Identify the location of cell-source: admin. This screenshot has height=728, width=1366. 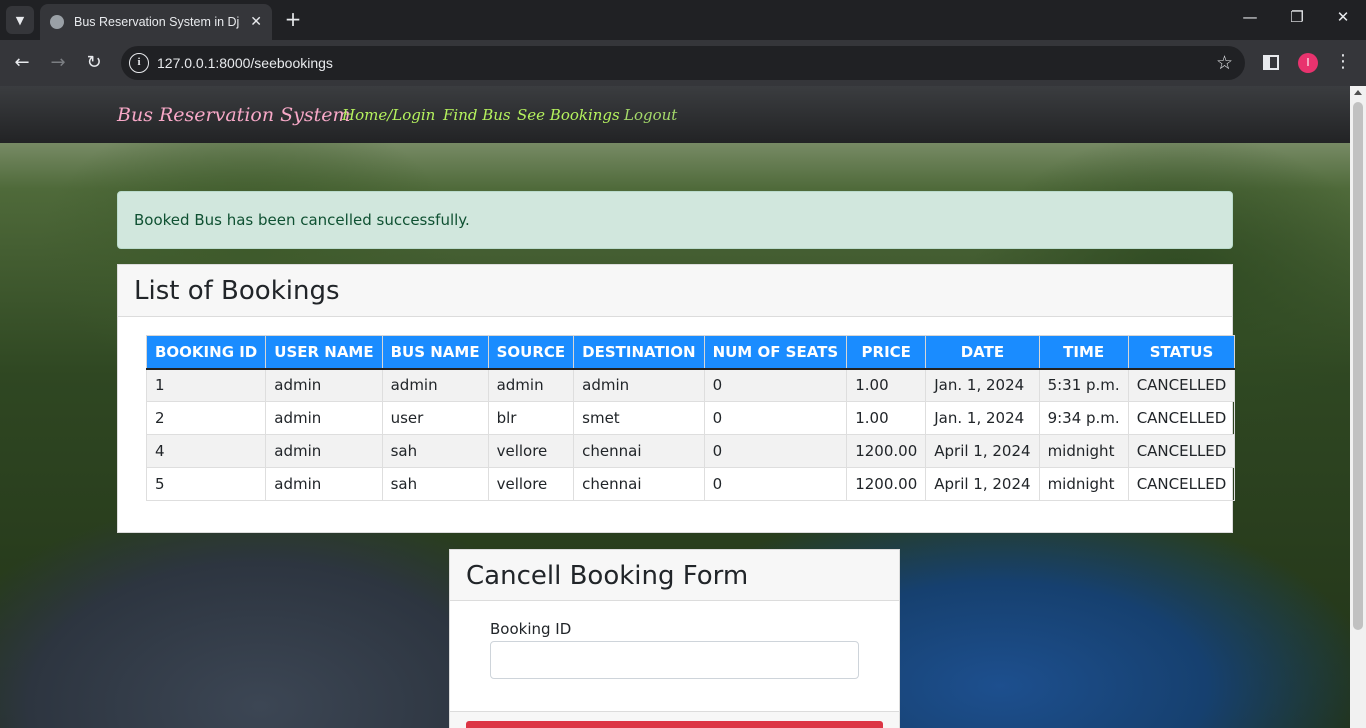
(531, 385).